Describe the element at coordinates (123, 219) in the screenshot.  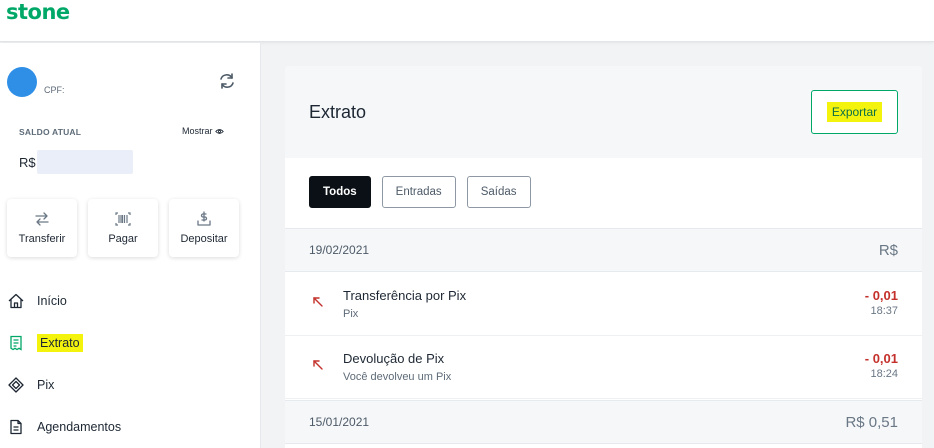
I see `barcode-icon` at that location.